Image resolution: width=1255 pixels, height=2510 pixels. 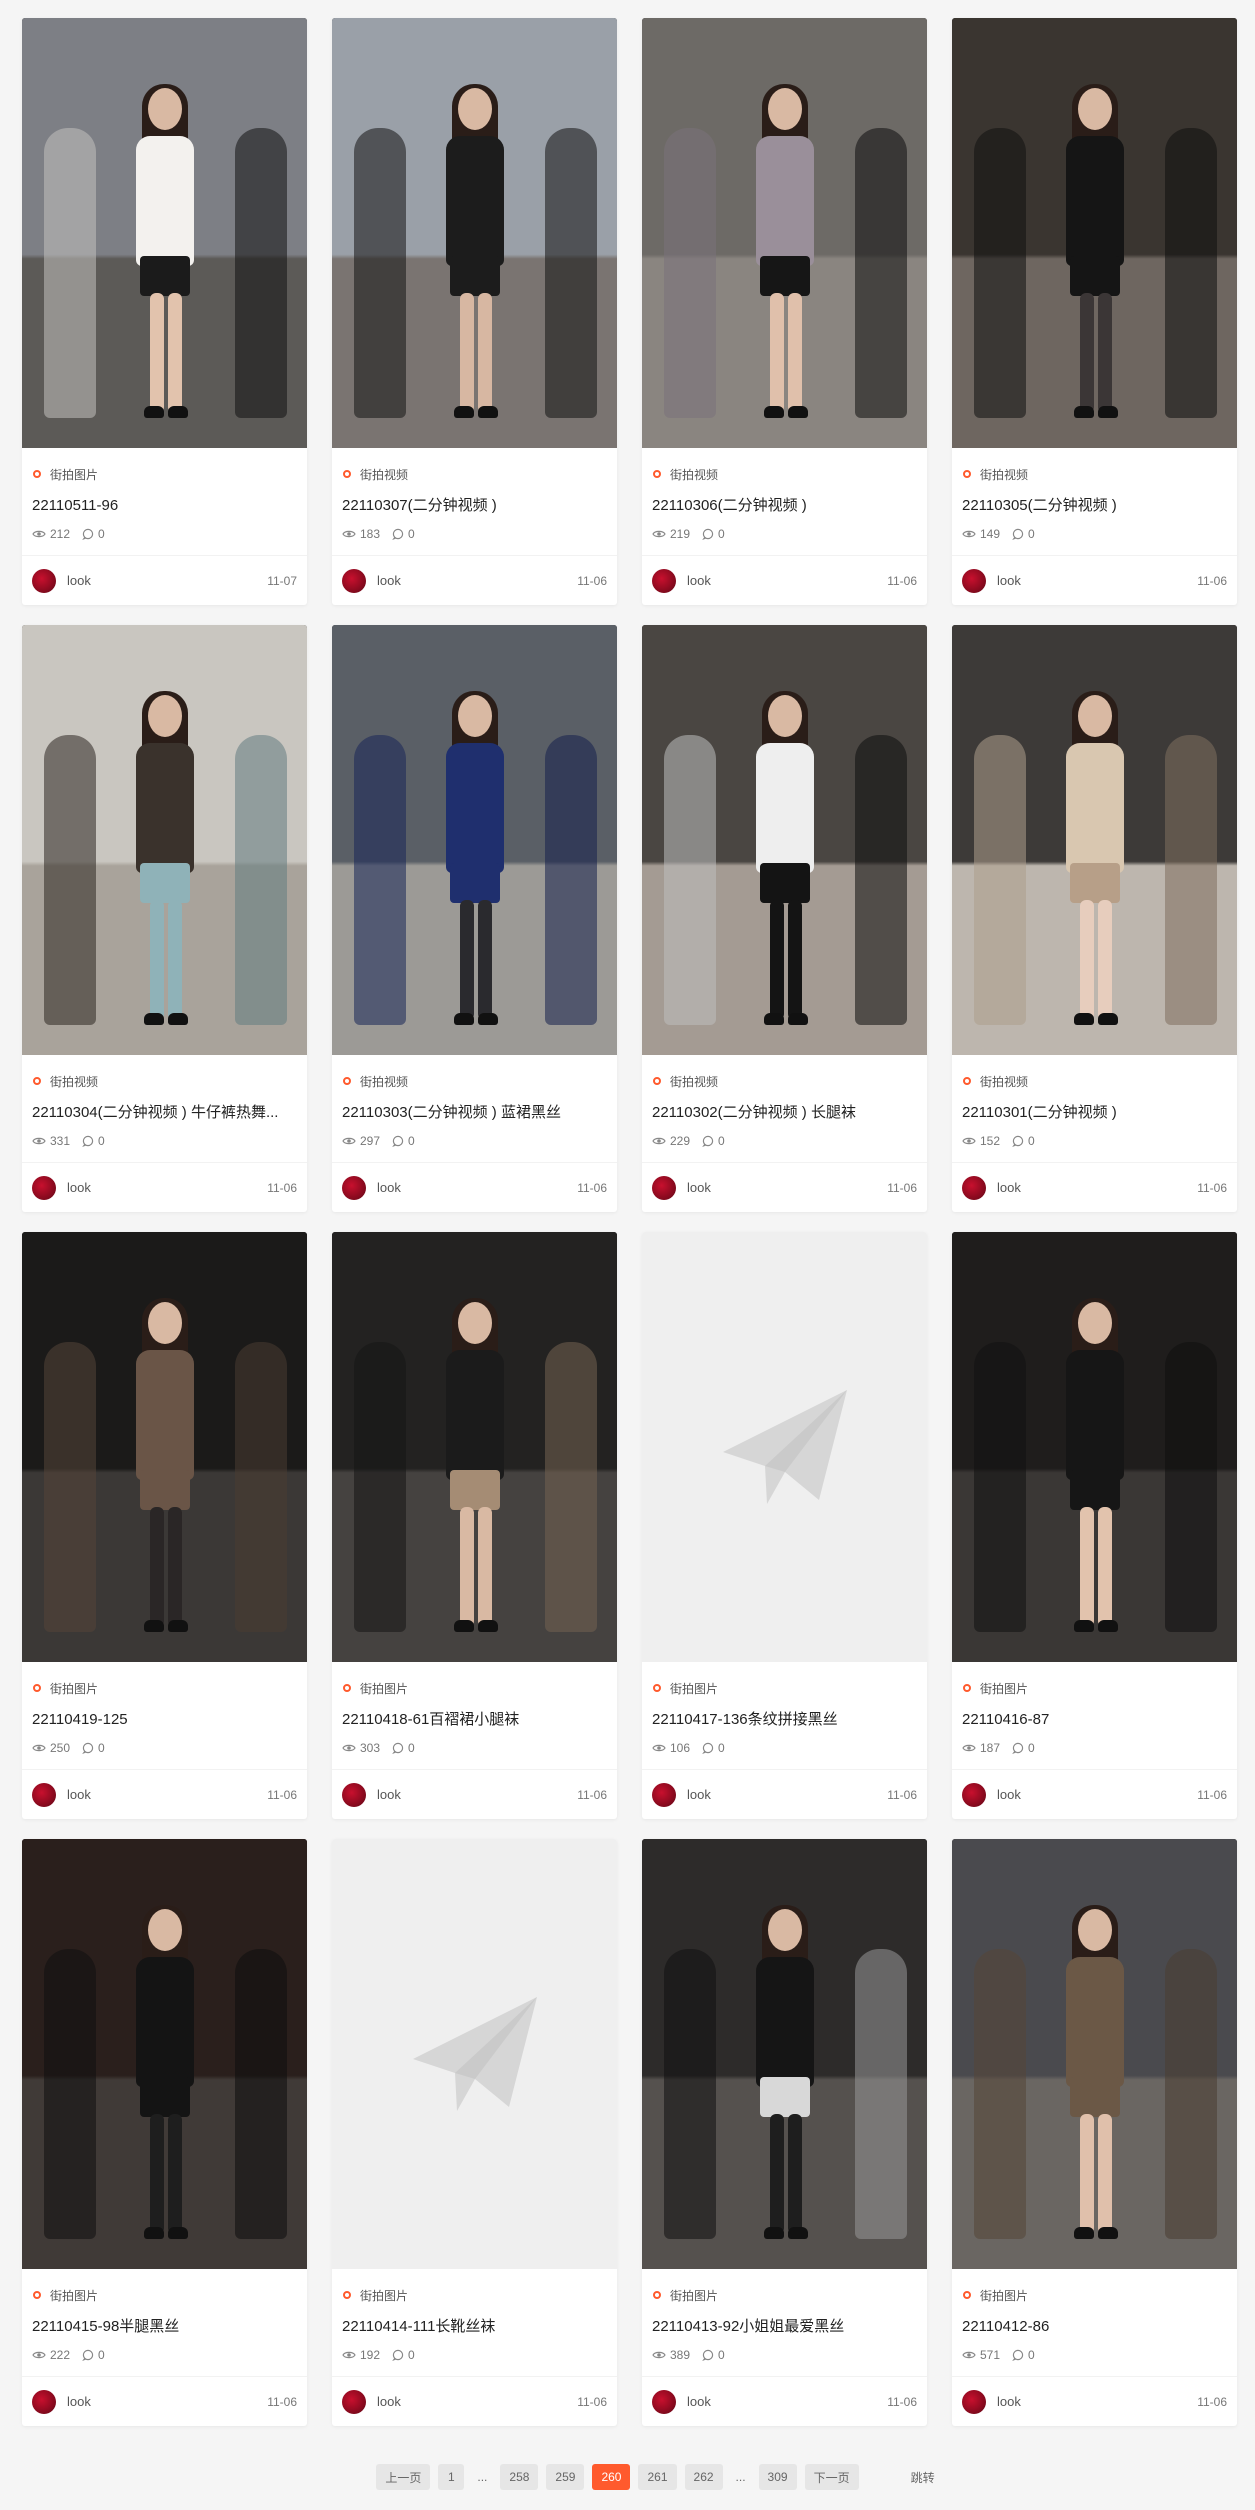 I want to click on post-card: 街拍视频 22110303(二分钟视频 ) 蓝裙黑丝 297 0 look 11-06, so click(x=474, y=918).